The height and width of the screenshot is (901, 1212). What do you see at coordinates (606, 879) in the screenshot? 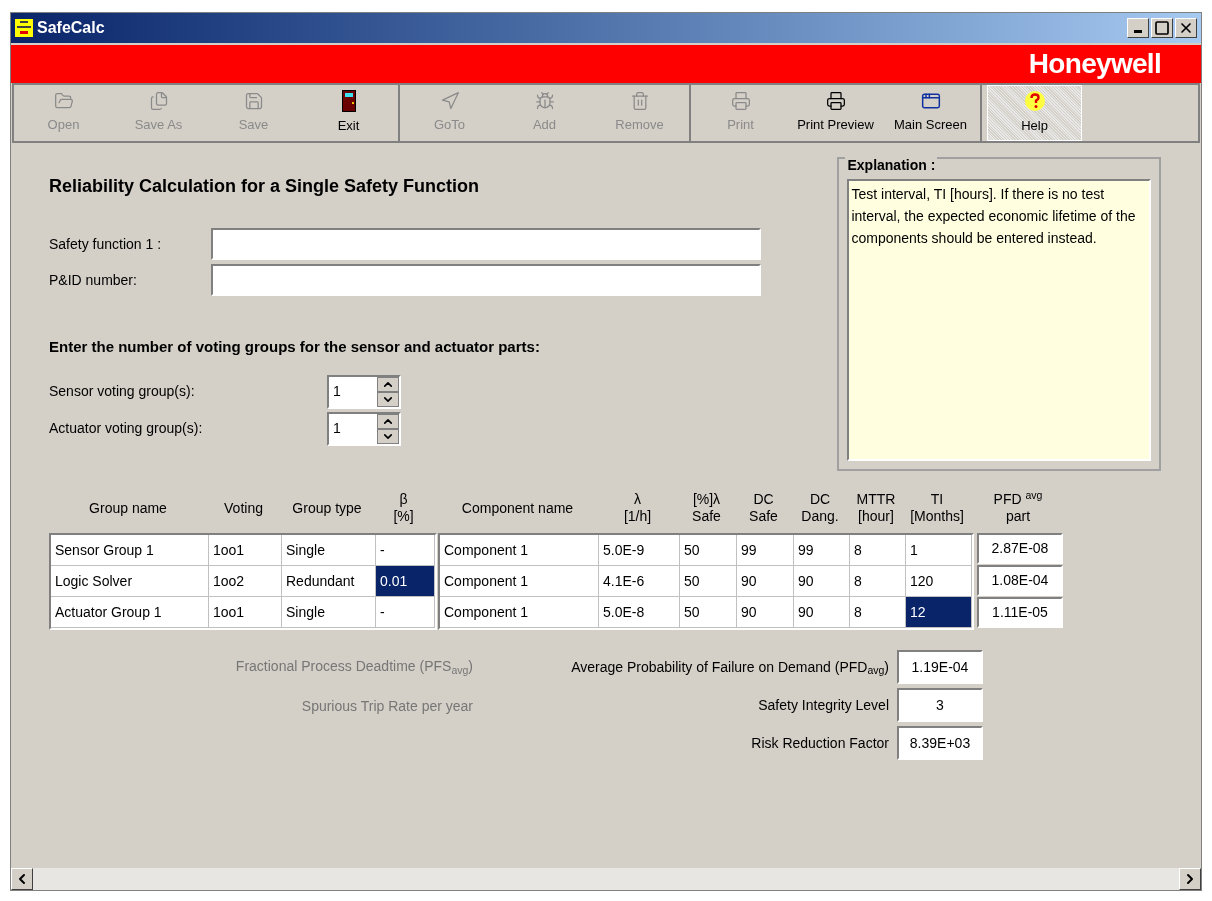
I see `horizontal-scrollbar` at bounding box center [606, 879].